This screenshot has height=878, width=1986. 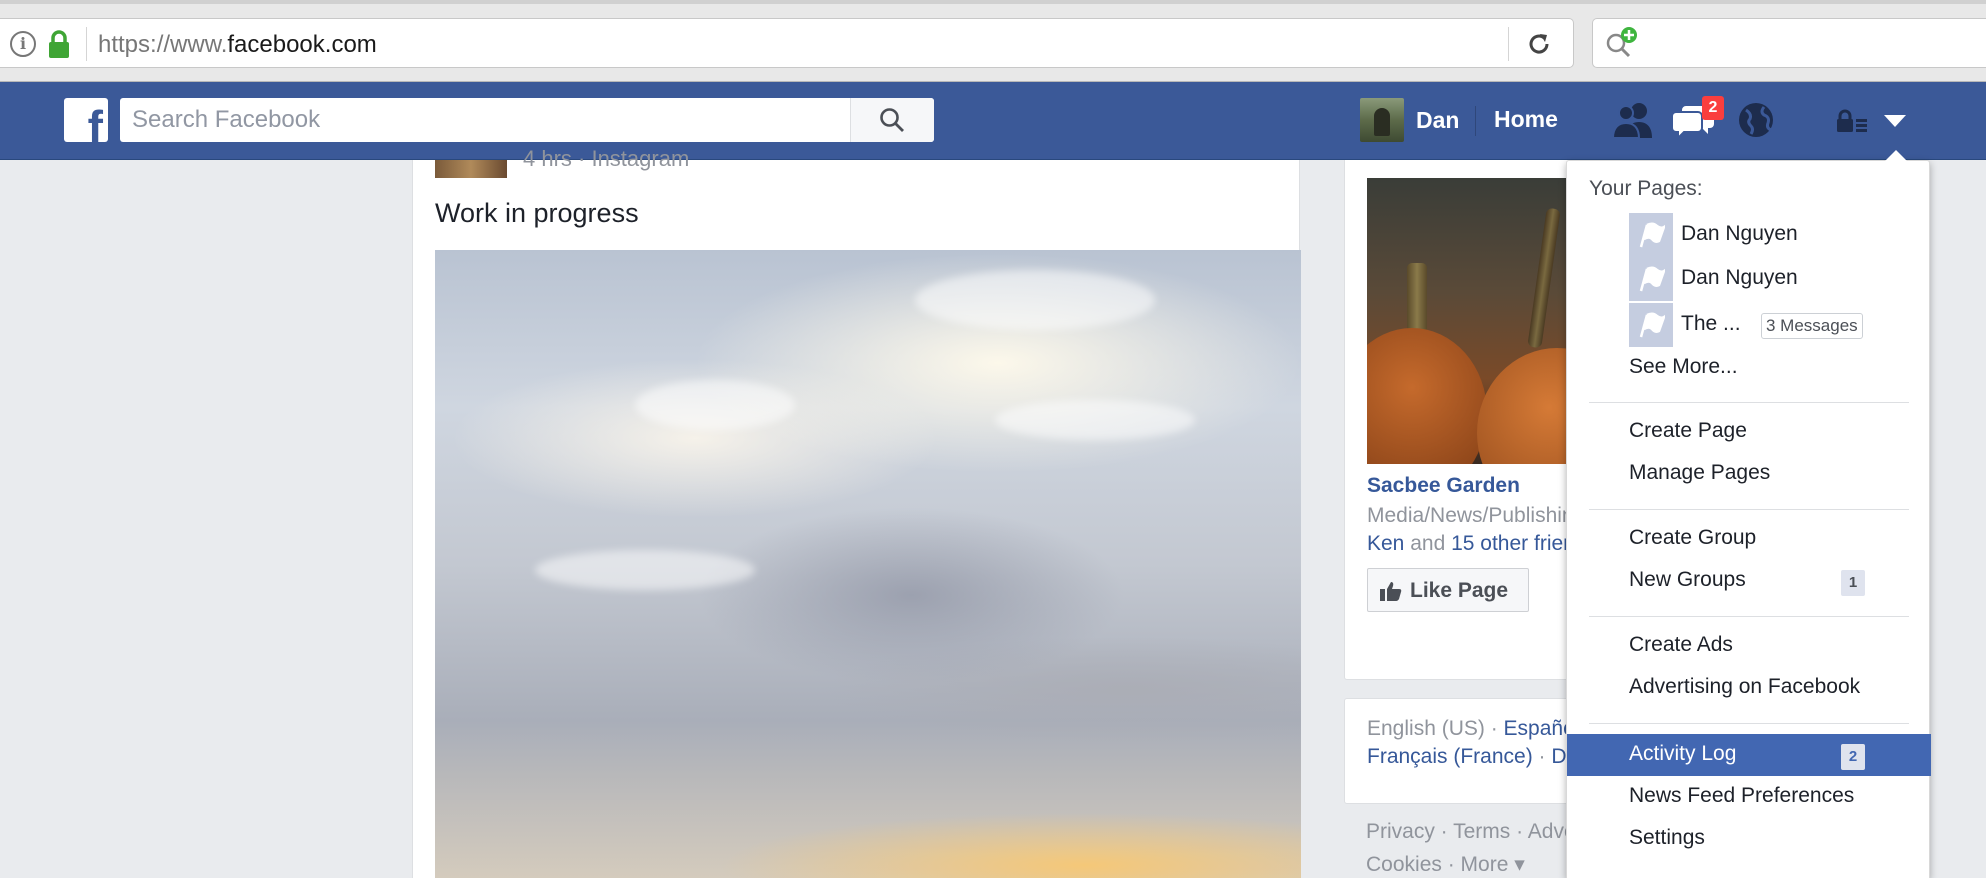 I want to click on page-item: The ... 3 Messages, so click(x=1774, y=325).